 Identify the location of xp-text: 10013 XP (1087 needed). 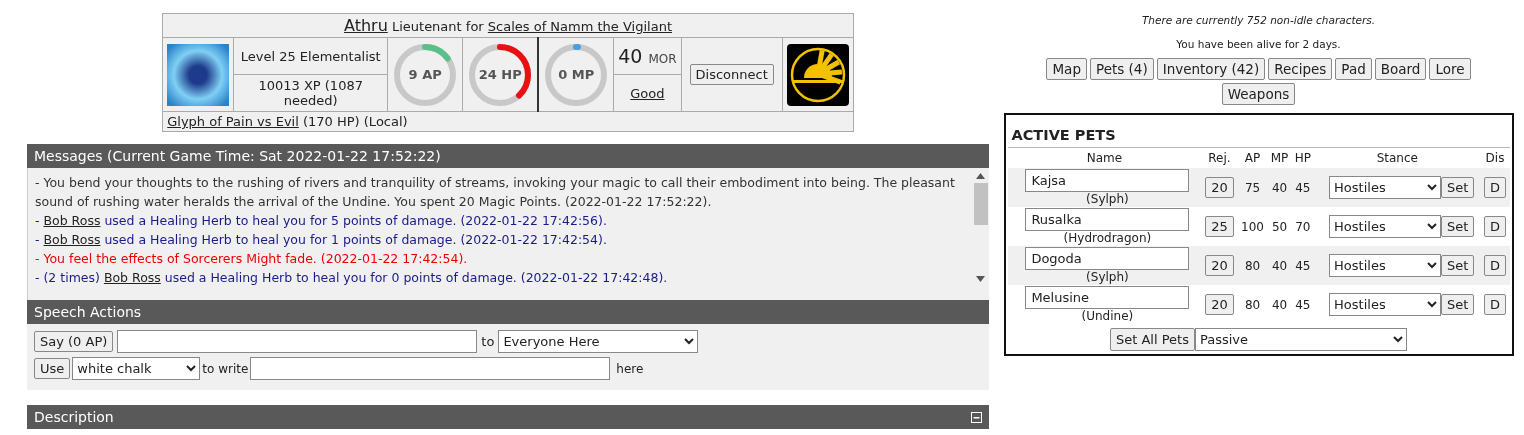
(310, 93).